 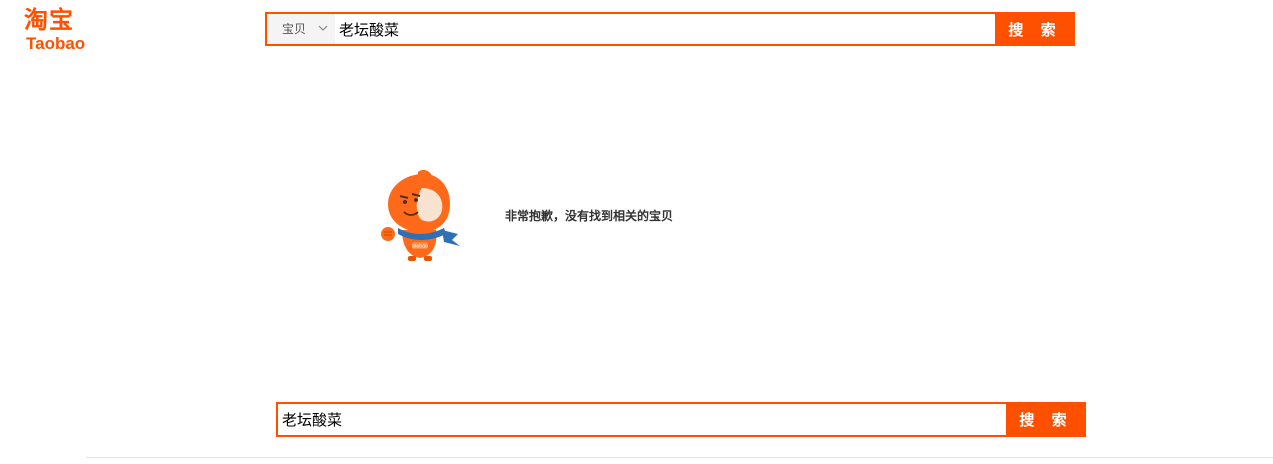 I want to click on bottom-search-bar: 搜 索, so click(x=681, y=419).